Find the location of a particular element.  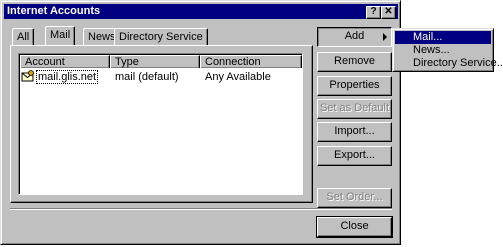

close-button: Close is located at coordinates (354, 227).